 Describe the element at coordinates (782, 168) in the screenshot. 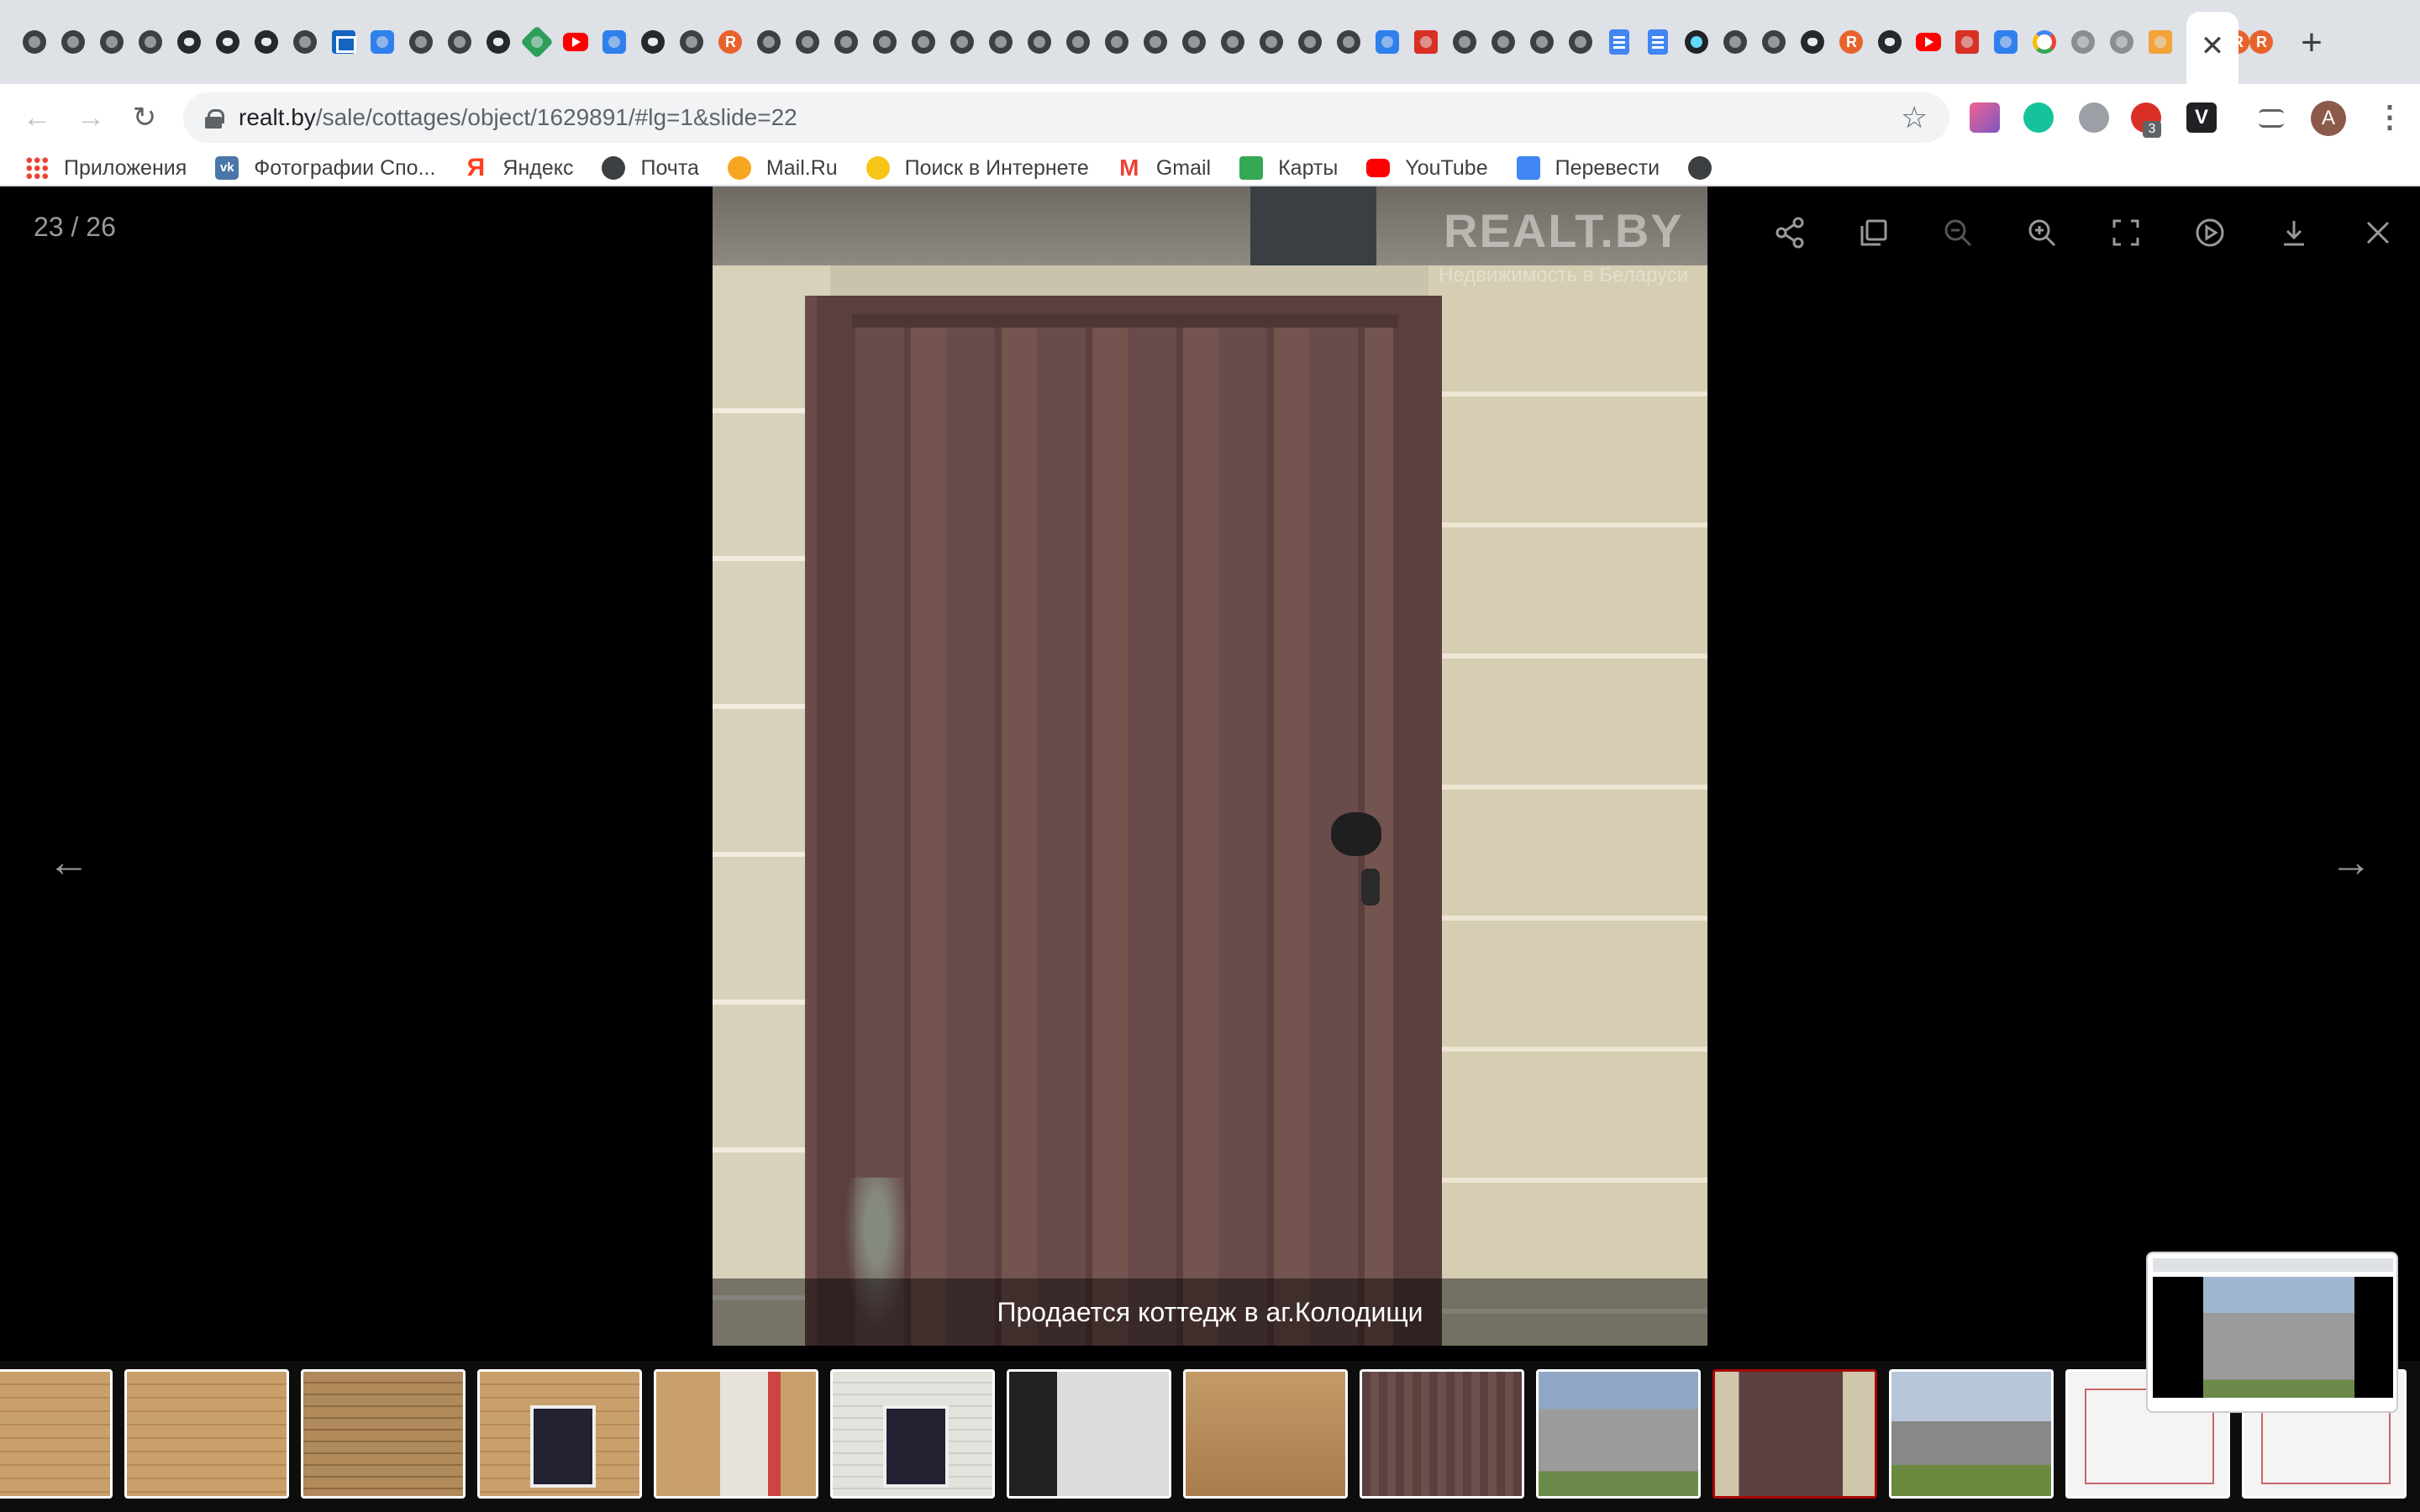

I see `bookmark-4: Mail.Ru` at that location.